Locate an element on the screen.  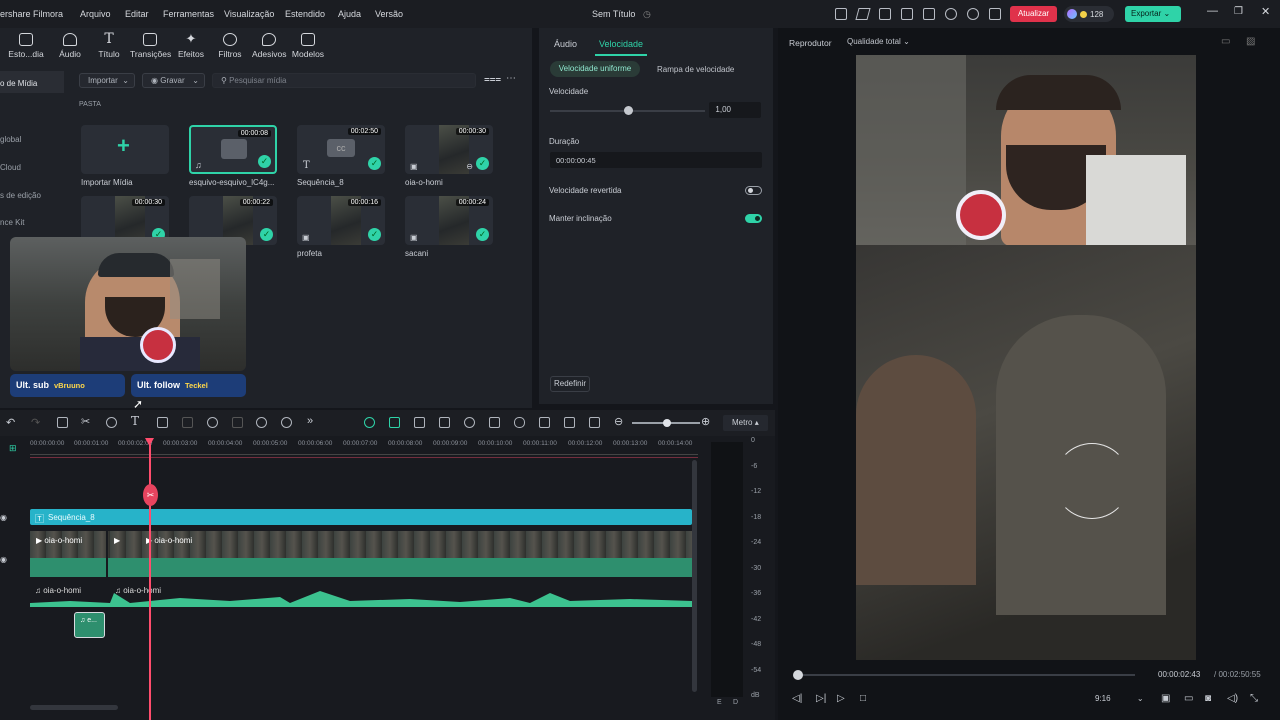
progress-handle is located at coordinates (798, 675).